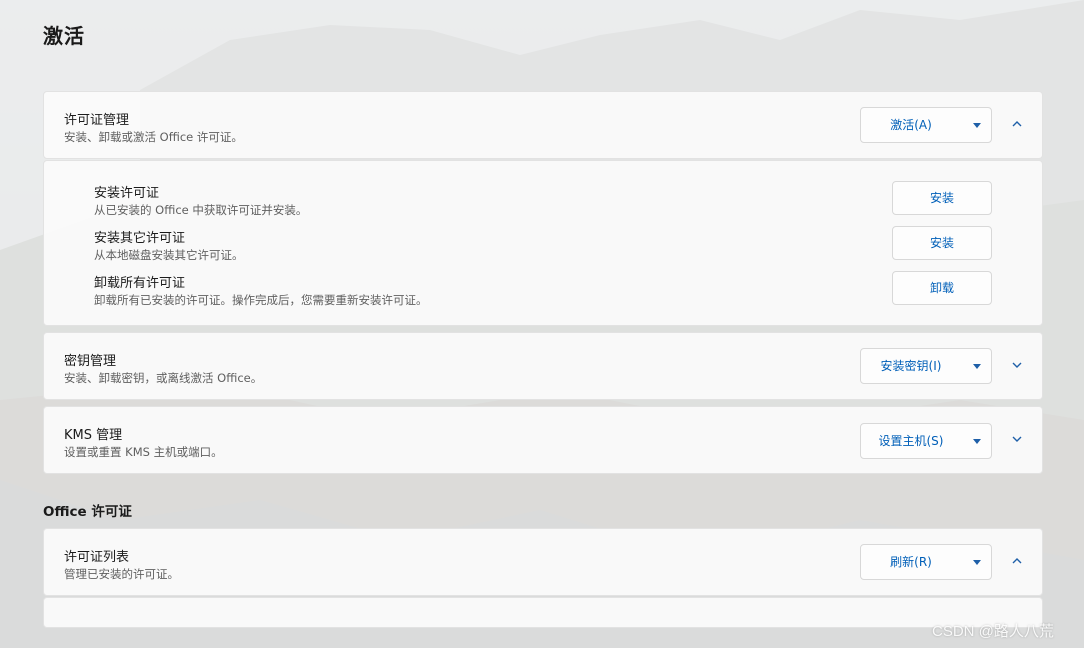 The image size is (1084, 648). Describe the element at coordinates (911, 366) in the screenshot. I see `install-key-button-label: 安装密钥(I)` at that location.